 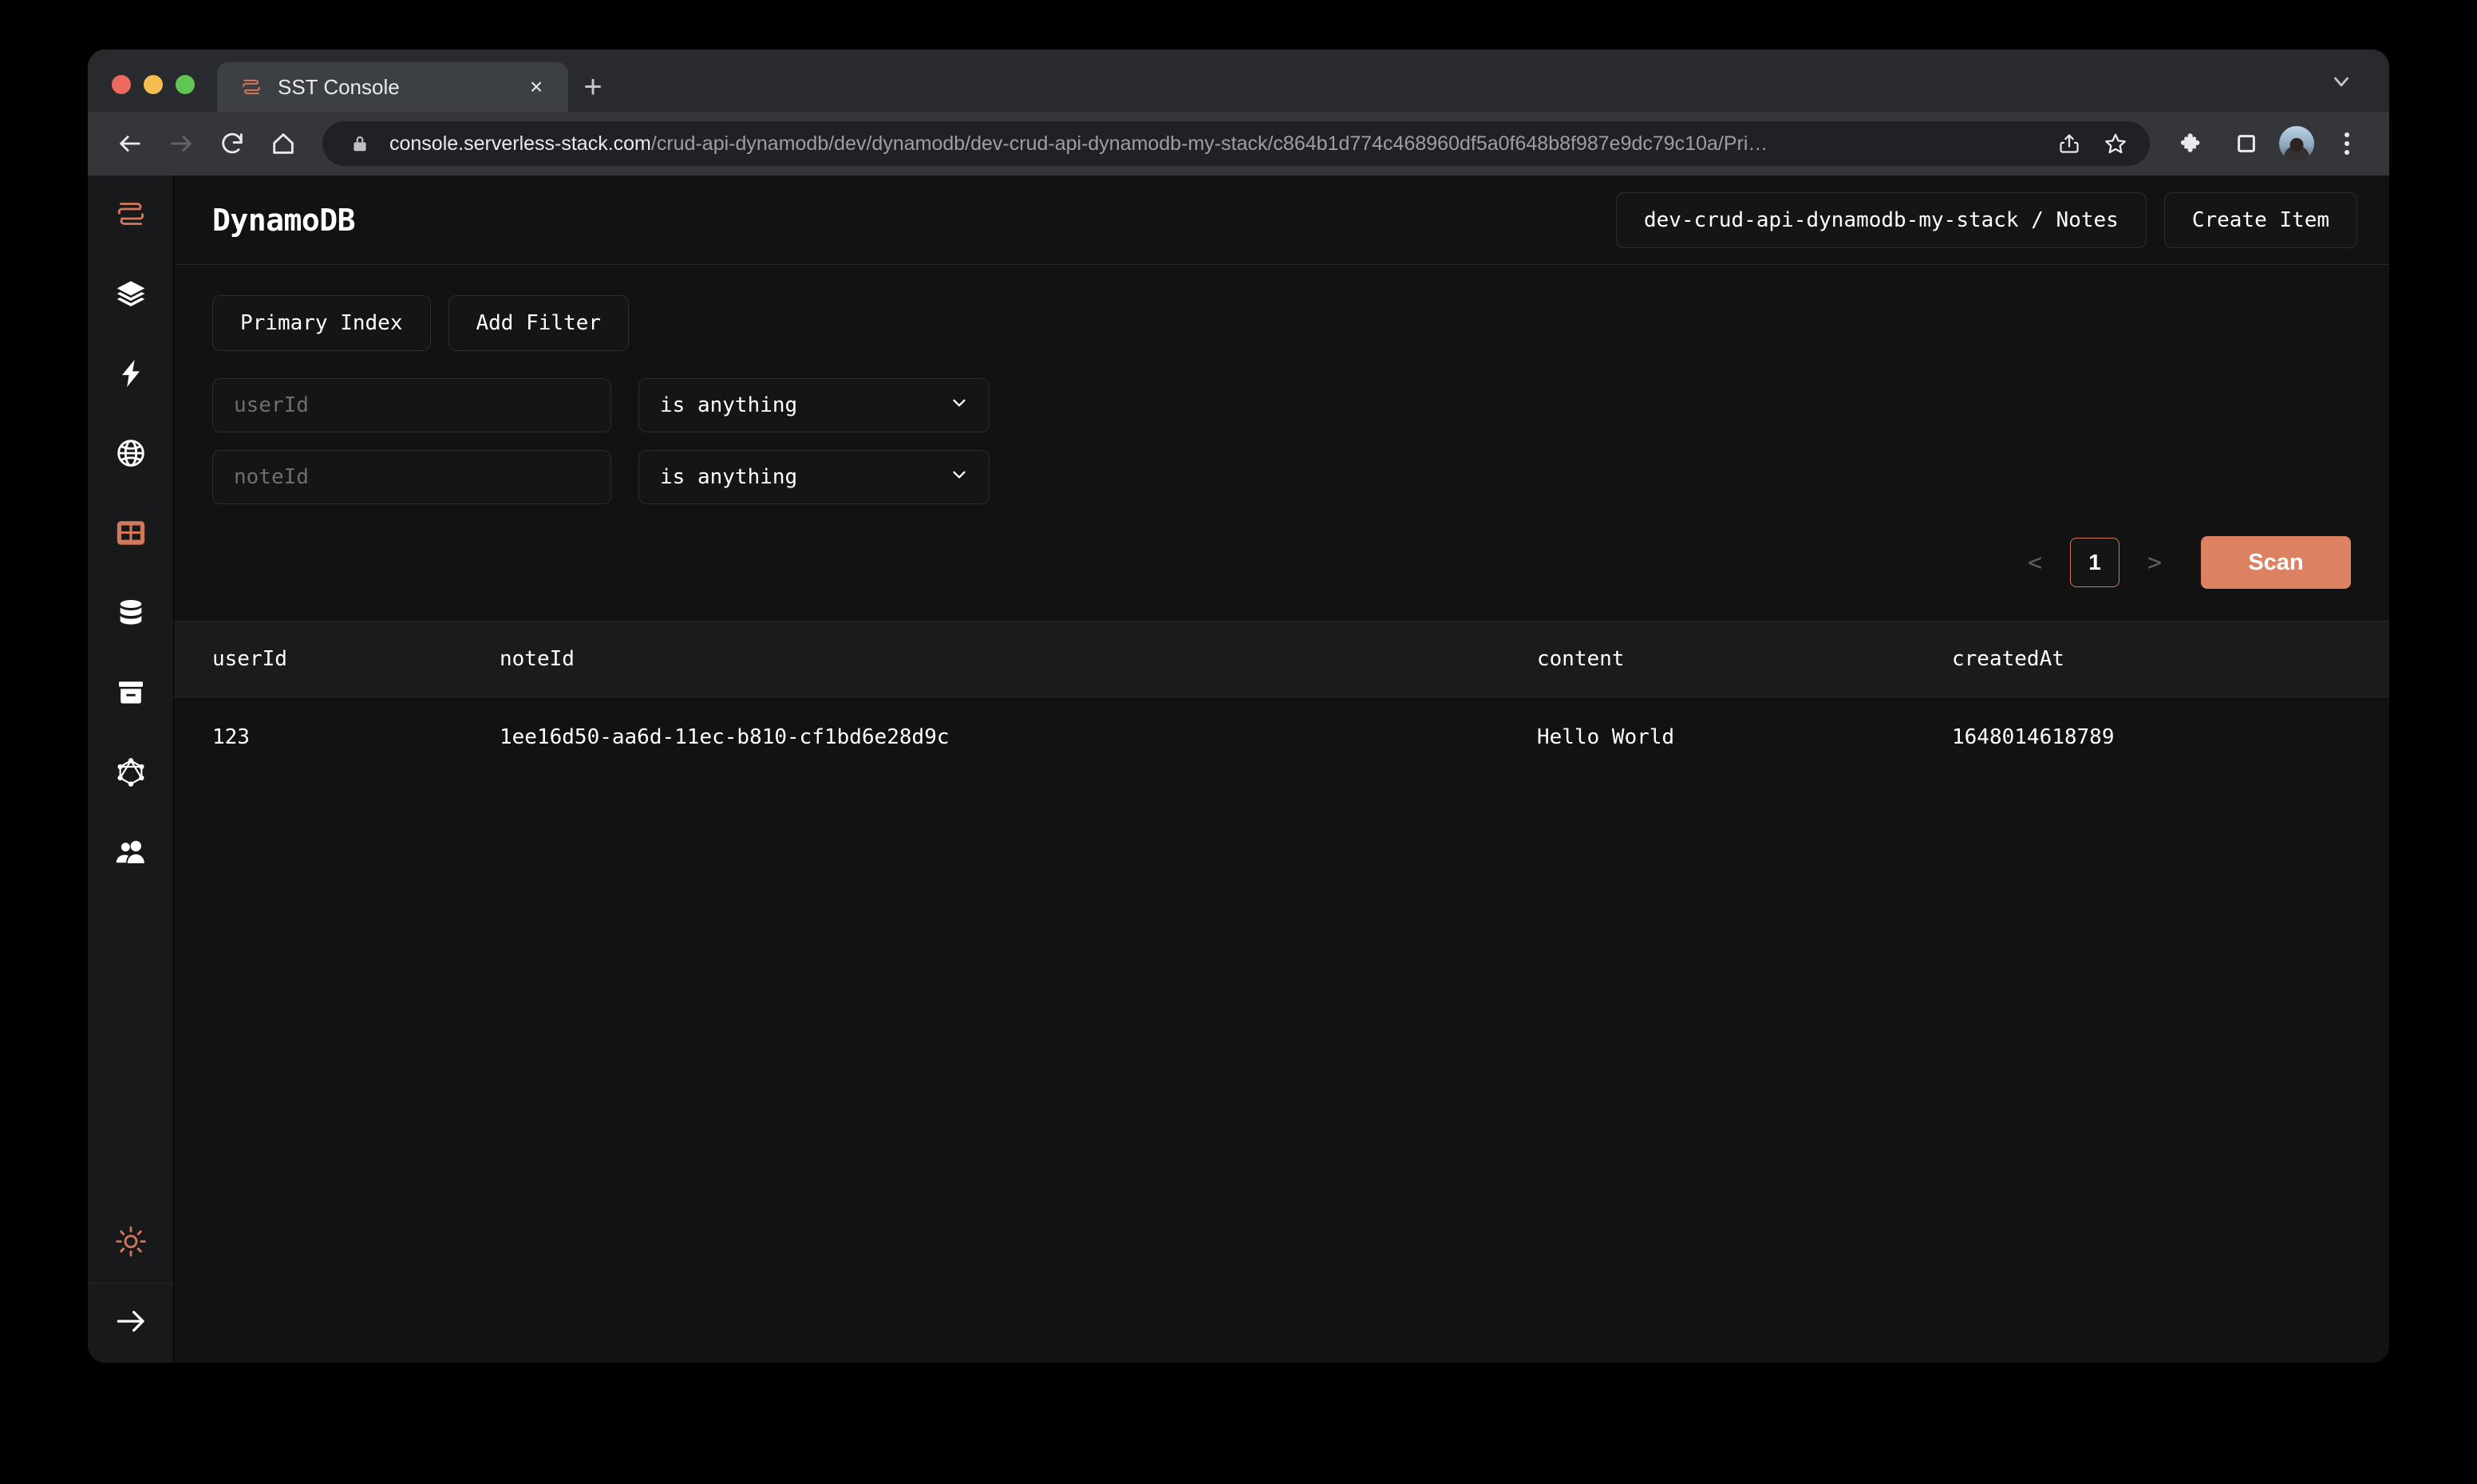 I want to click on star-icon, so click(x=2115, y=143).